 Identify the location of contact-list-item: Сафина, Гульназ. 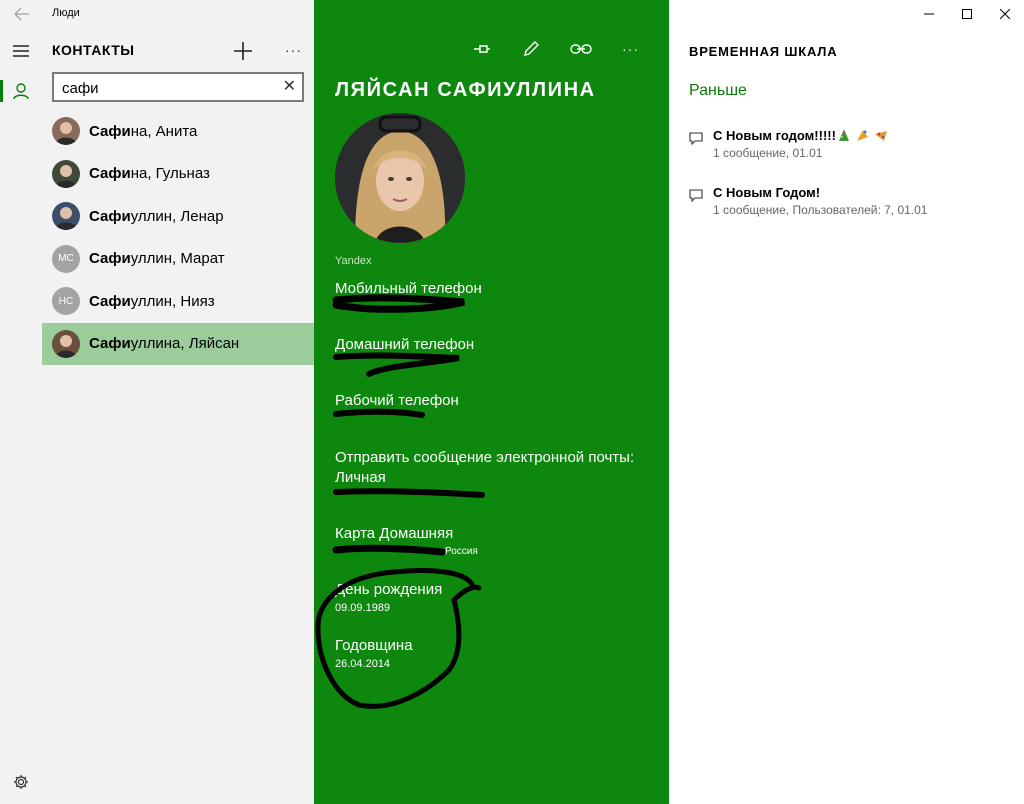
(178, 174).